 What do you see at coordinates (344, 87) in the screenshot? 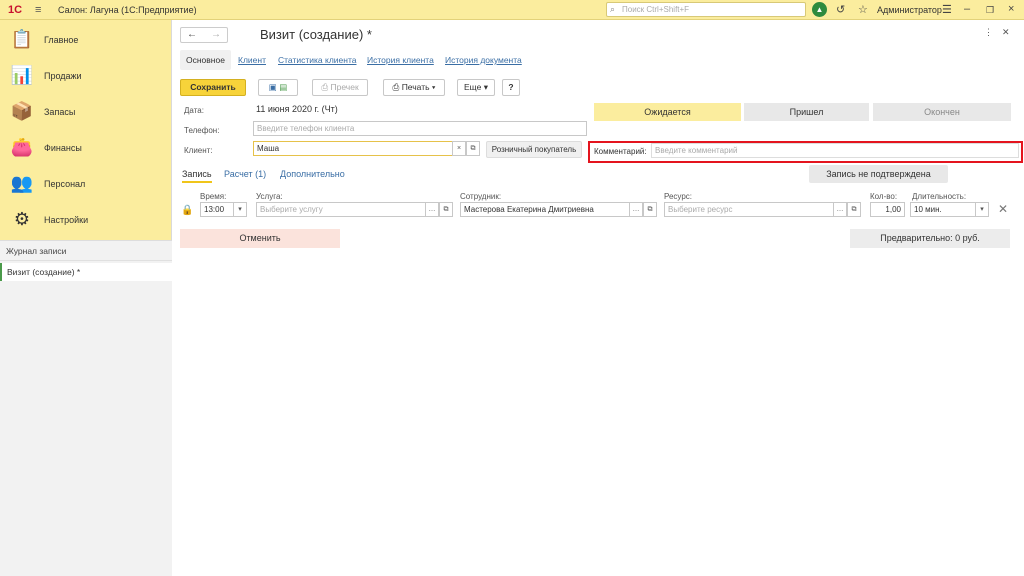
I see `receipt-label: Пречек` at bounding box center [344, 87].